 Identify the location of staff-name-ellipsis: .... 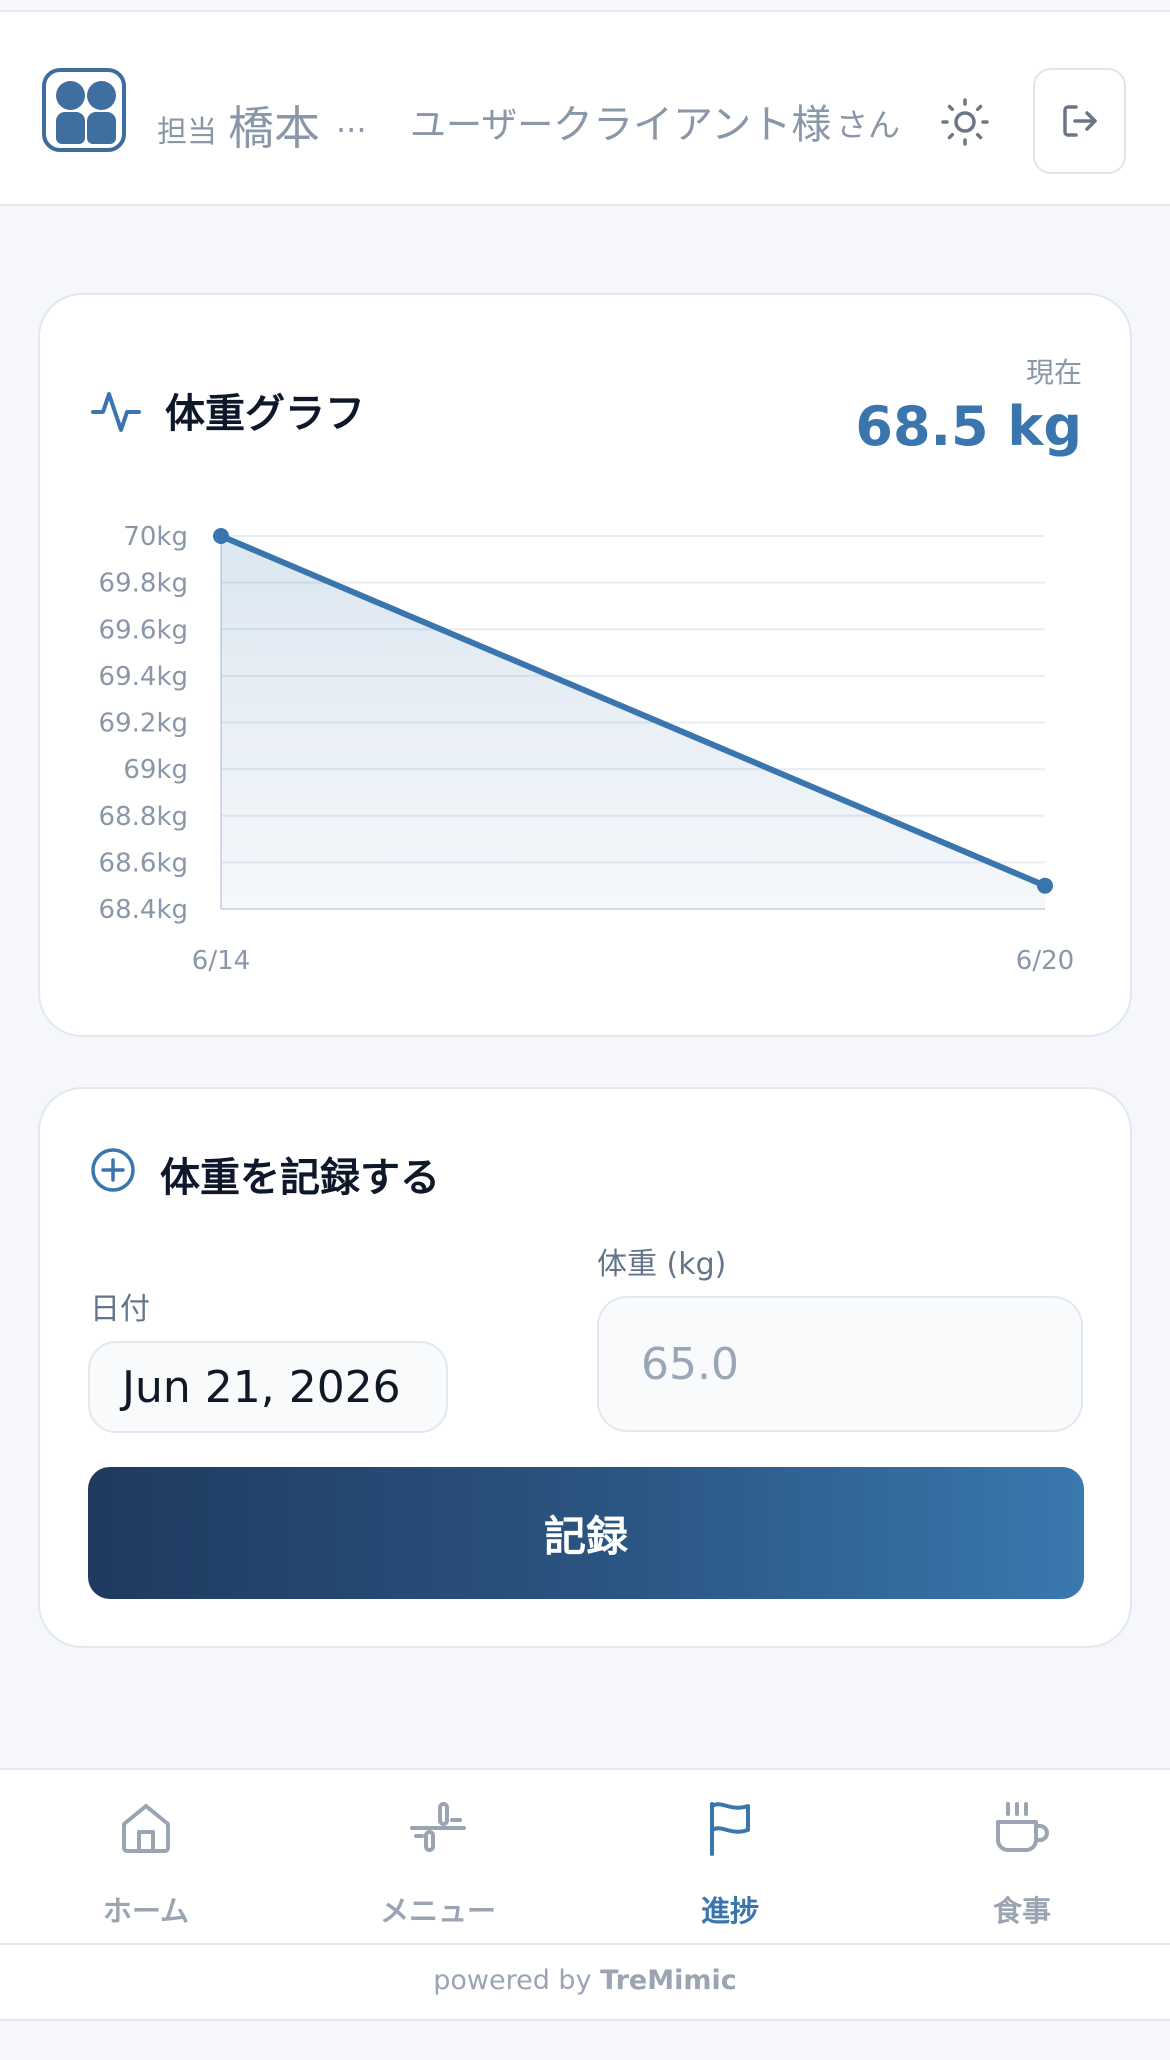
(351, 121).